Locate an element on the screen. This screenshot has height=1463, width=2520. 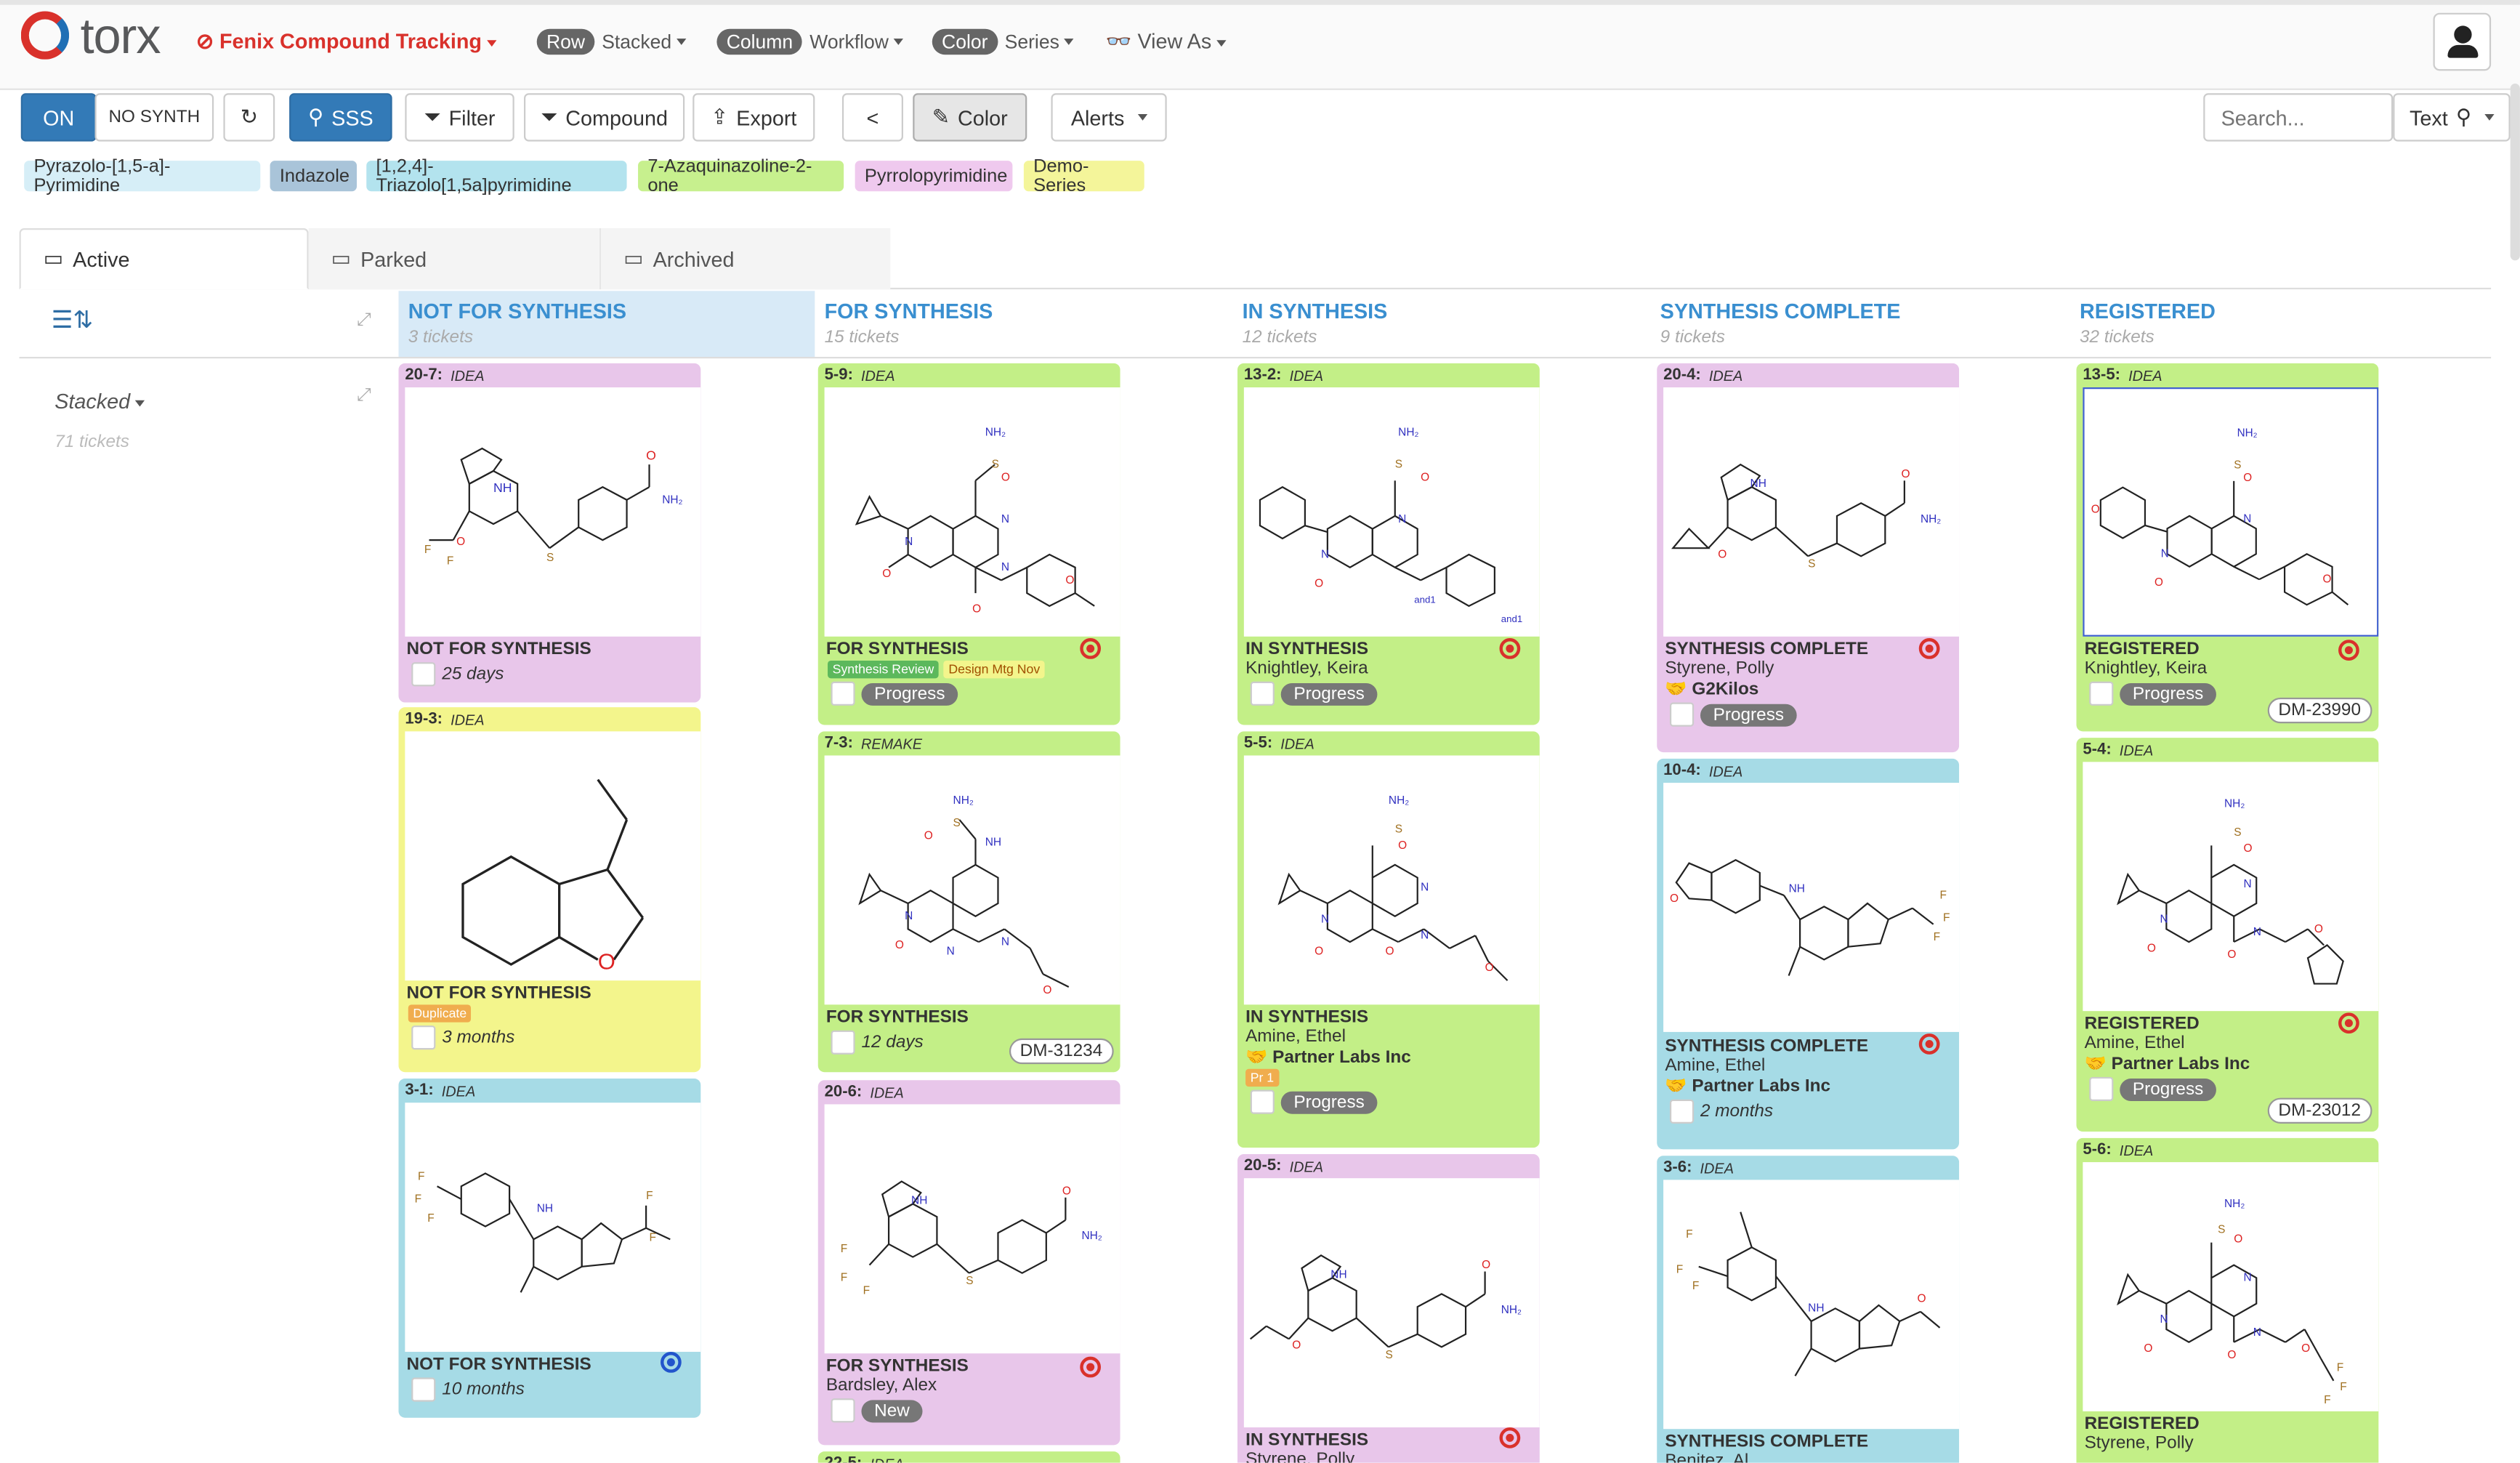
on-toggle-button: ON is located at coordinates (58, 118).